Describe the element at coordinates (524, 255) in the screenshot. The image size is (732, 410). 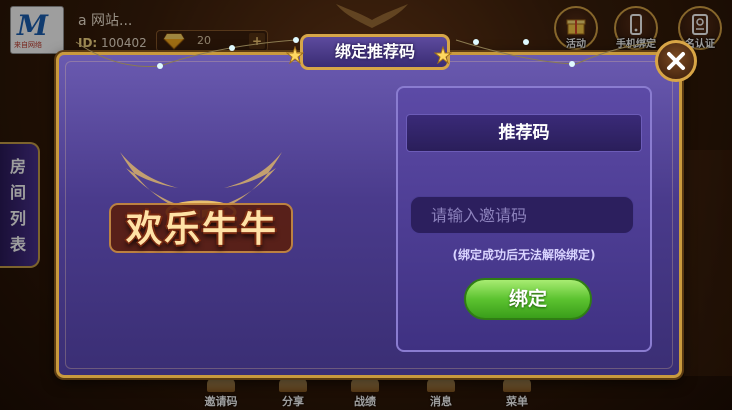
I see `bind-warning-note: (绑定成功后无法解除绑定)` at that location.